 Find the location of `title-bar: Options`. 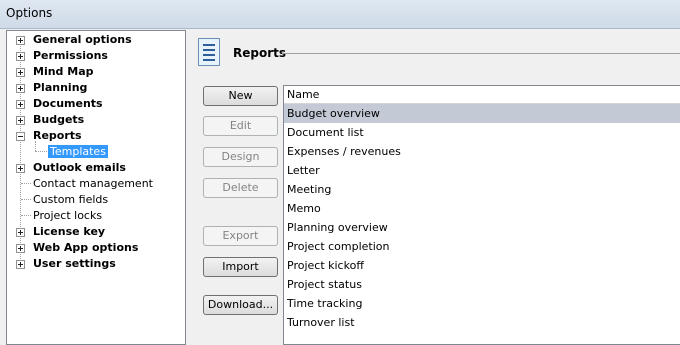

title-bar: Options is located at coordinates (340, 14).